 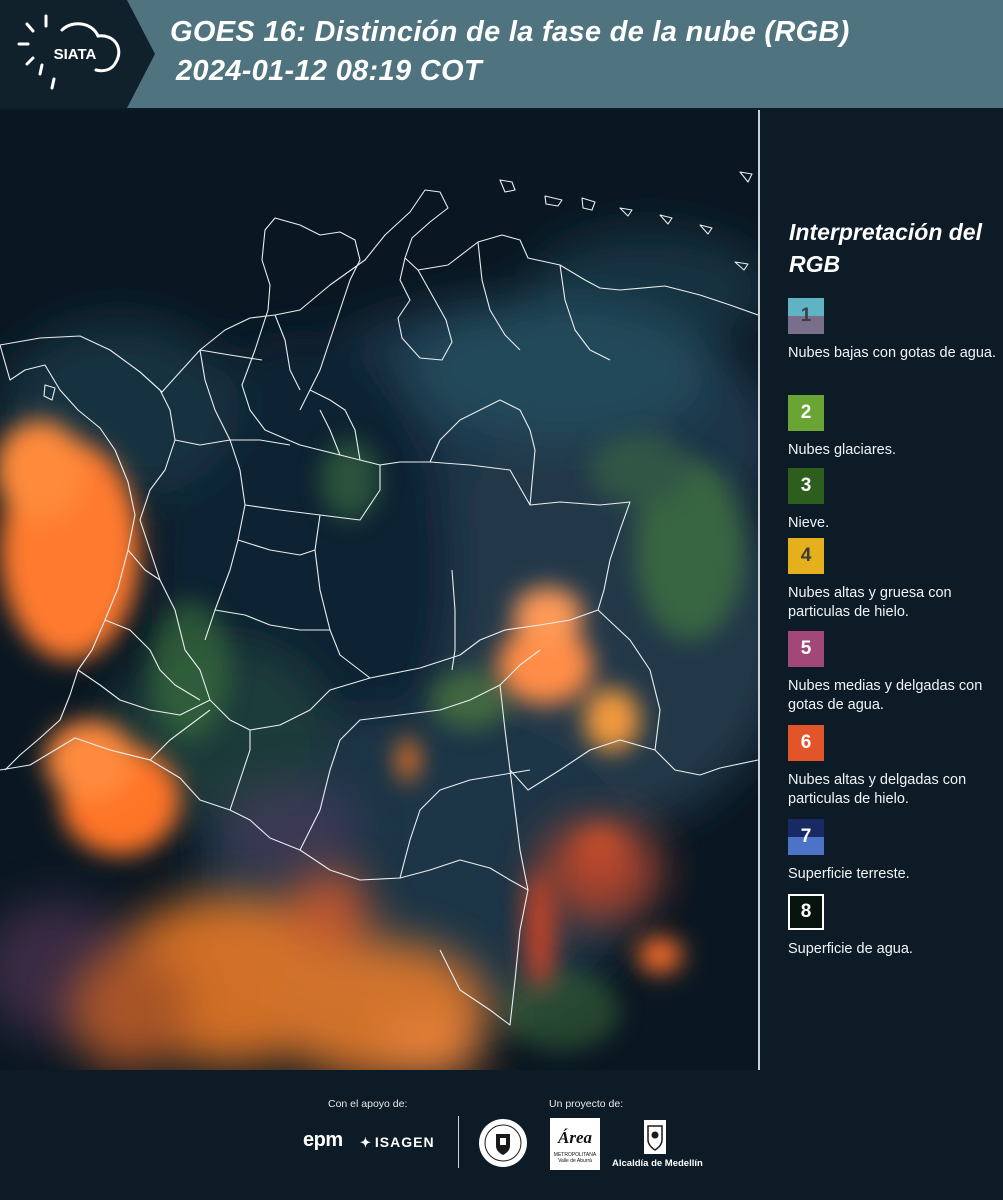 I want to click on university-seal-logo, so click(x=503, y=1145).